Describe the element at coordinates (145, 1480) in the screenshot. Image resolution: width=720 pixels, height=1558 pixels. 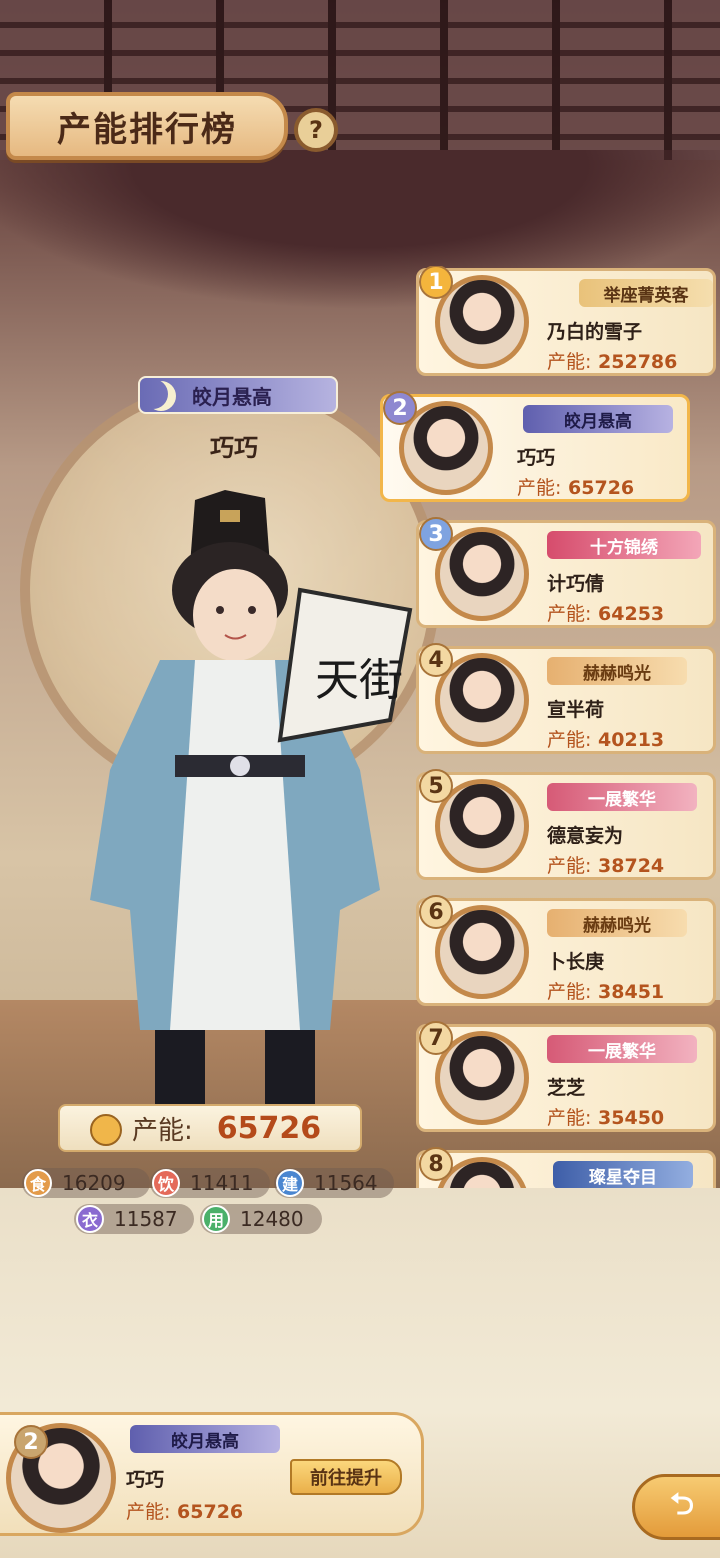
I see `my-name: 巧巧` at that location.